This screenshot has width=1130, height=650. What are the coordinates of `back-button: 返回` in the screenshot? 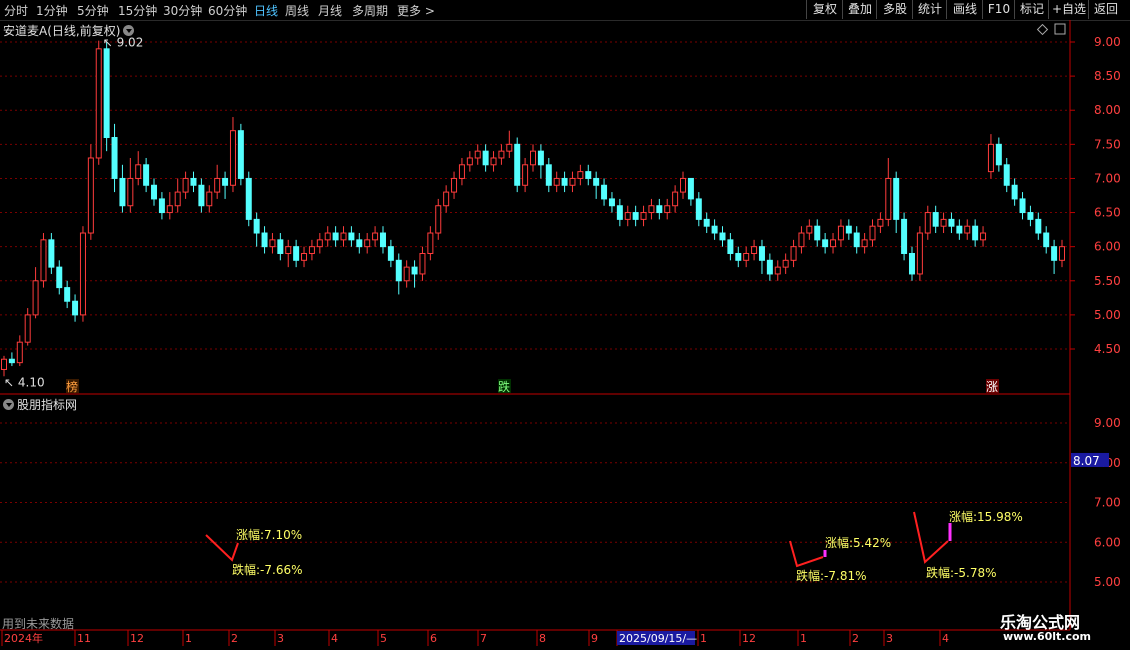 It's located at (1105, 9).